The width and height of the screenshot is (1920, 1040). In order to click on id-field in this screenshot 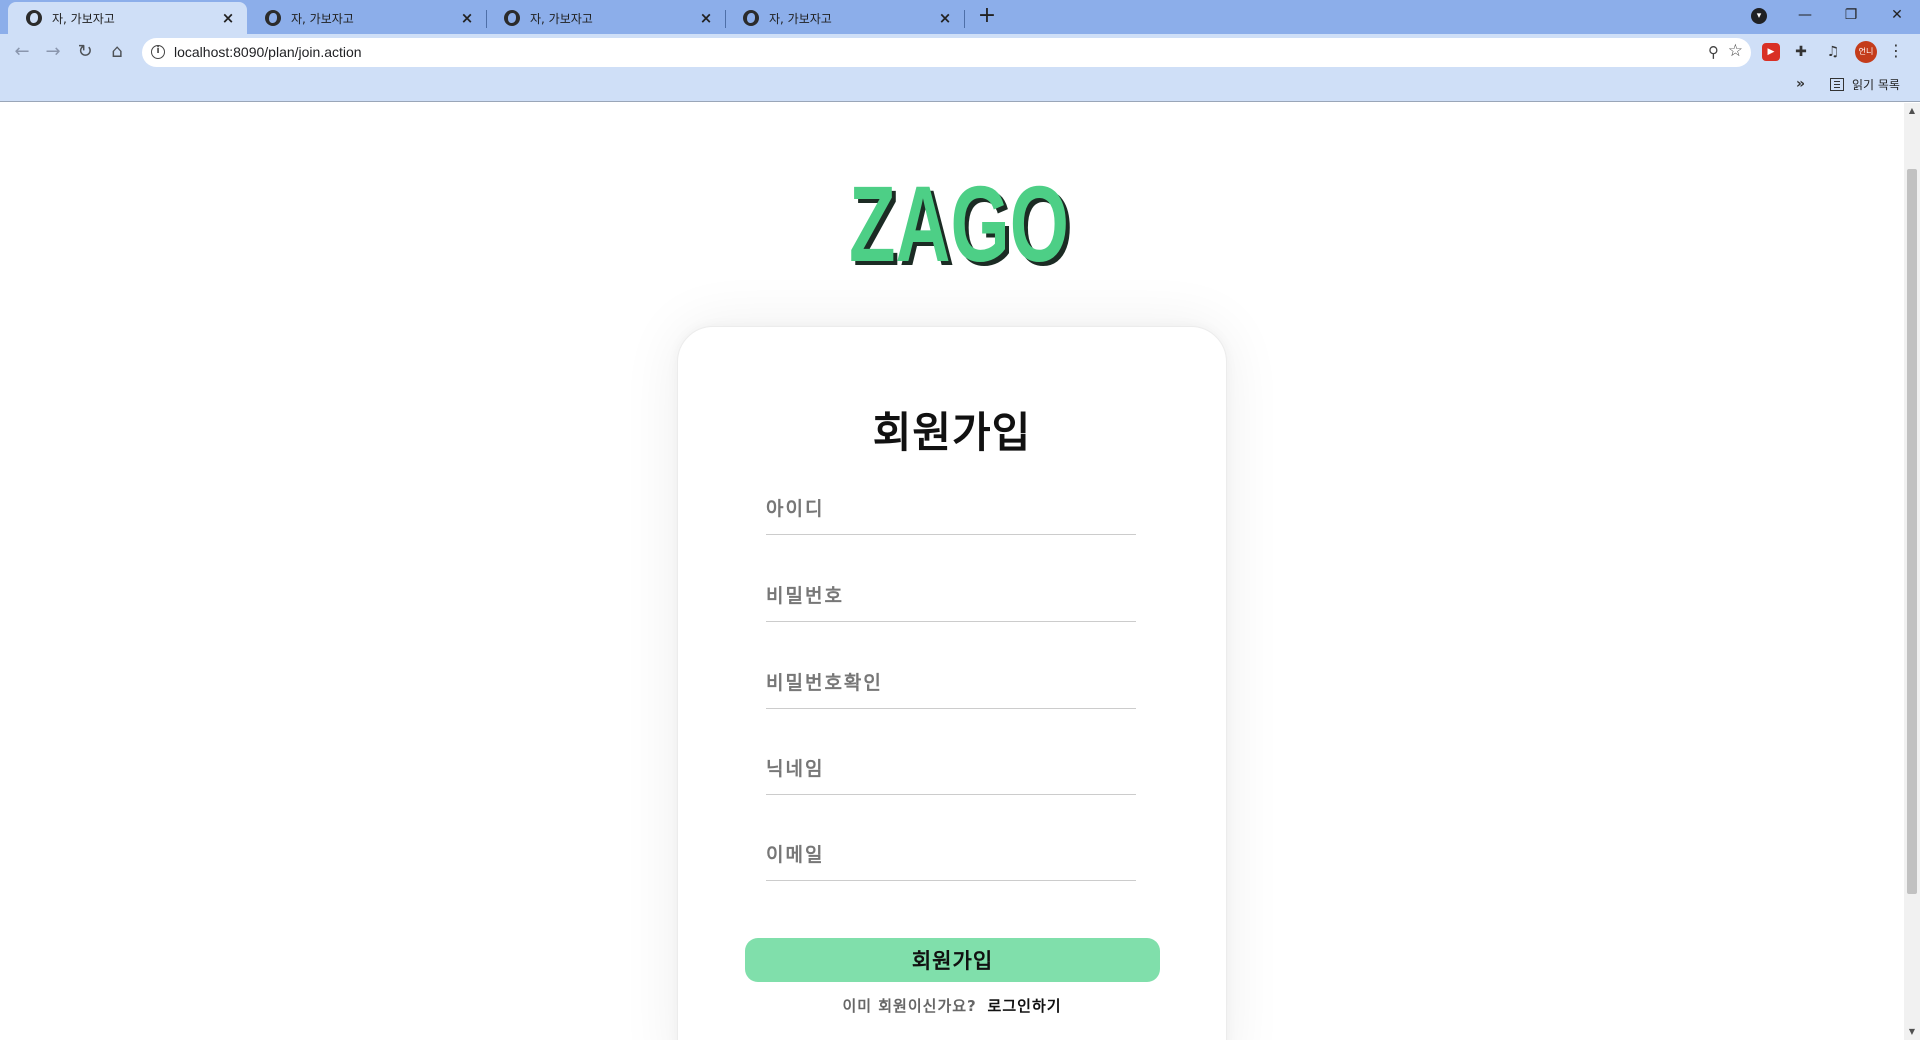, I will do `click(951, 511)`.